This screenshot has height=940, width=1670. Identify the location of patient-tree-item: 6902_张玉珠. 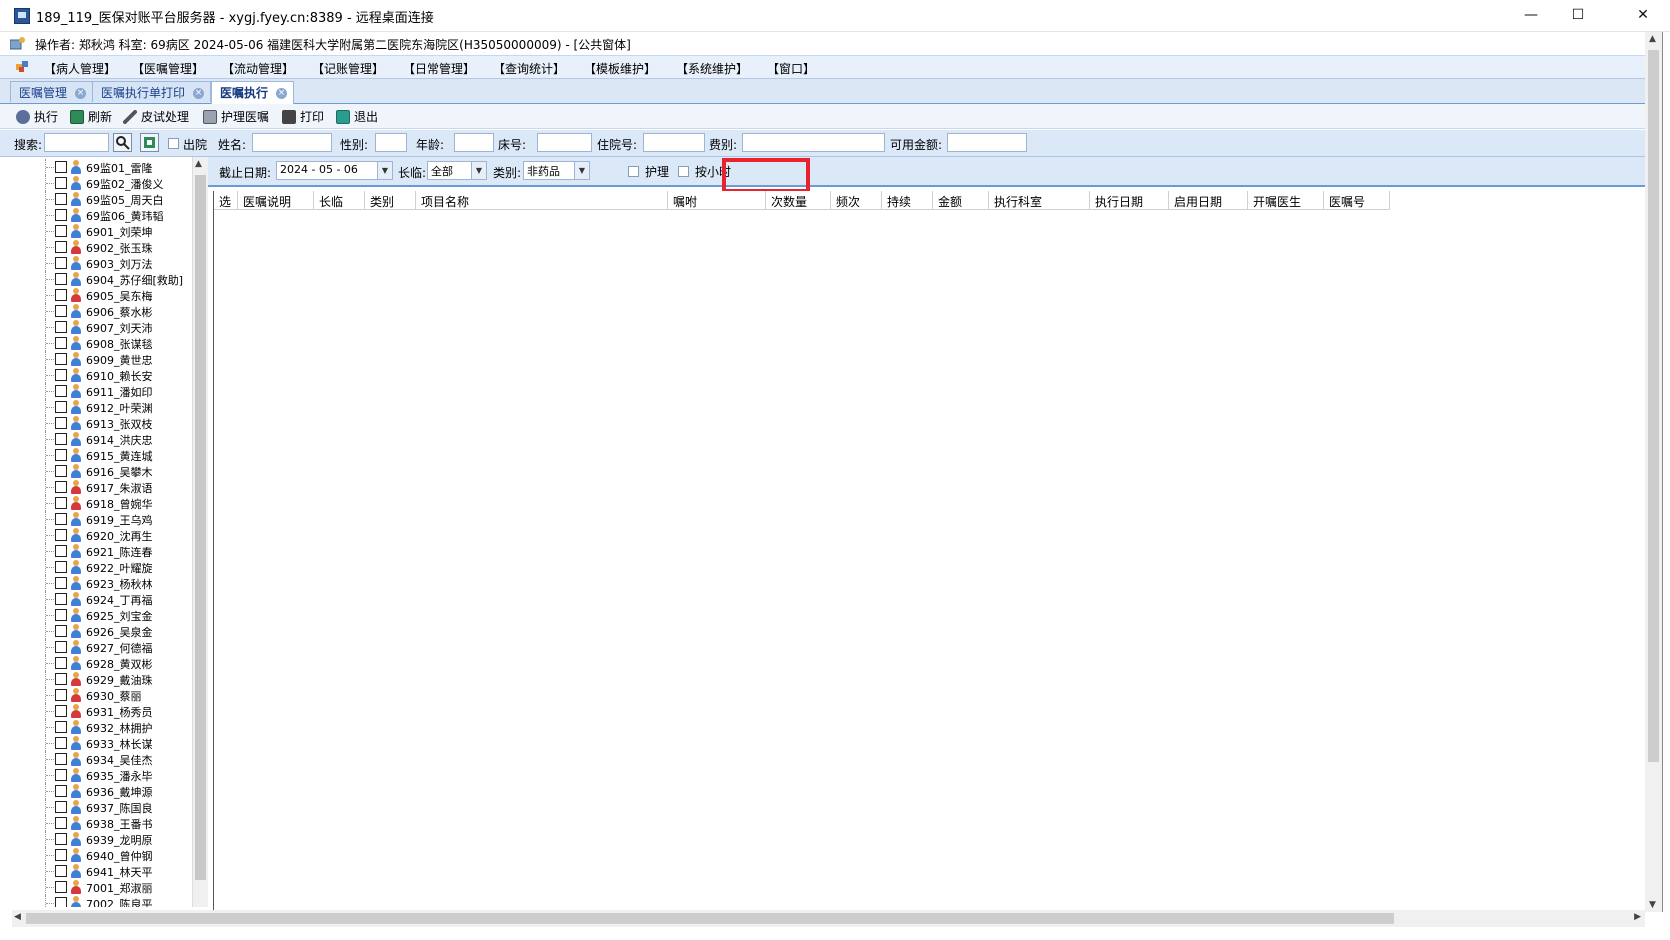
(99, 247).